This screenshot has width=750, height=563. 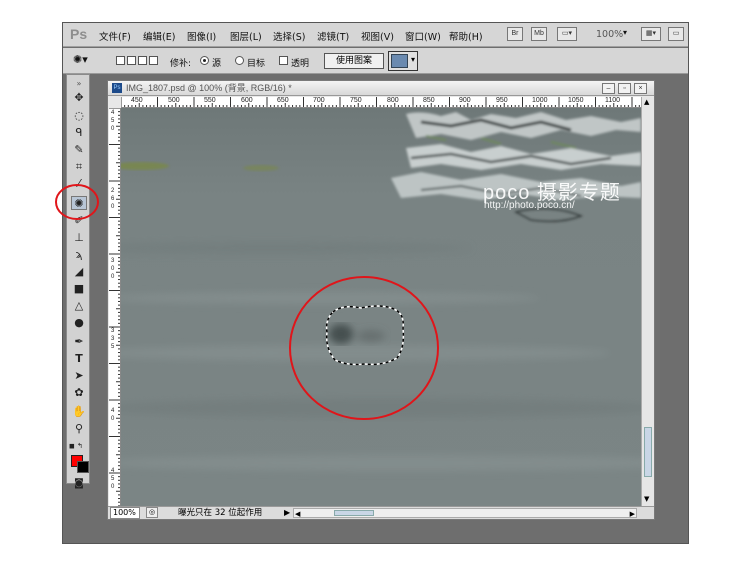 I want to click on scroll-down-icon: ▼, so click(x=646, y=499).